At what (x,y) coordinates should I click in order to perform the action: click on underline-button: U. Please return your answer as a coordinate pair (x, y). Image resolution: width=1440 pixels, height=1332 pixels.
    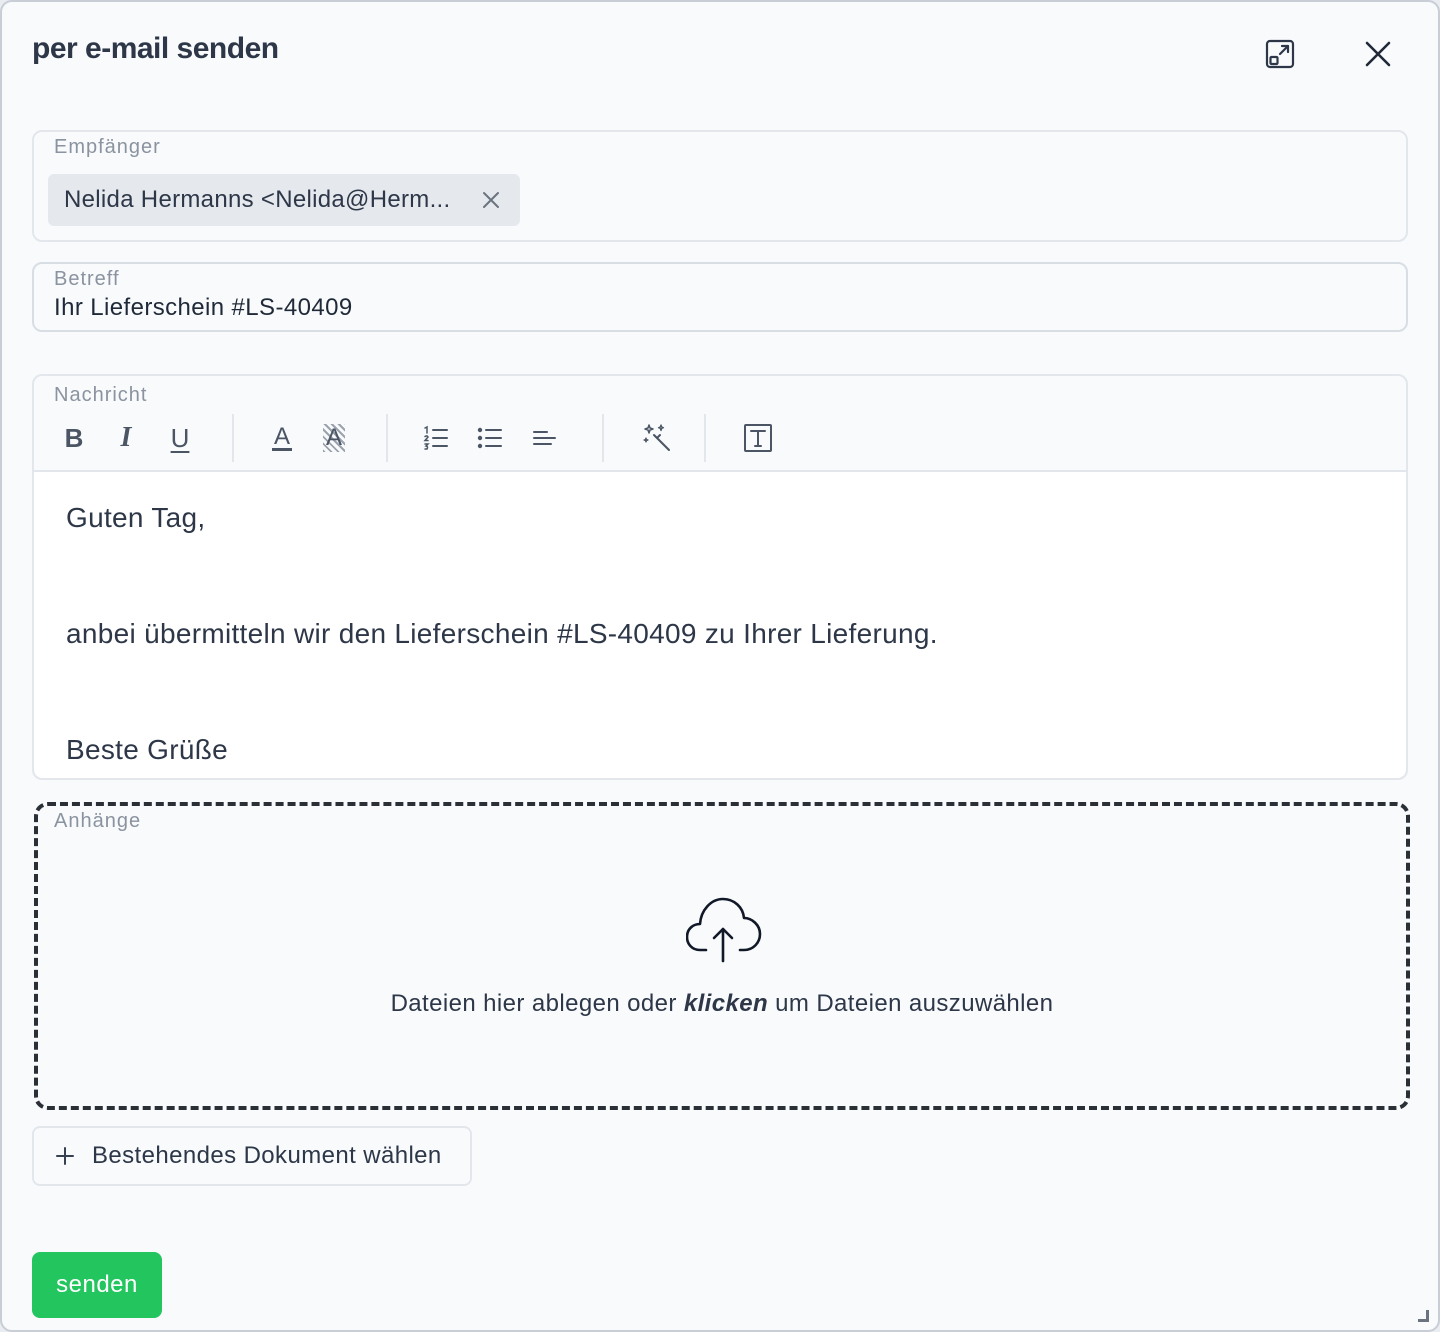
    Looking at the image, I should click on (180, 438).